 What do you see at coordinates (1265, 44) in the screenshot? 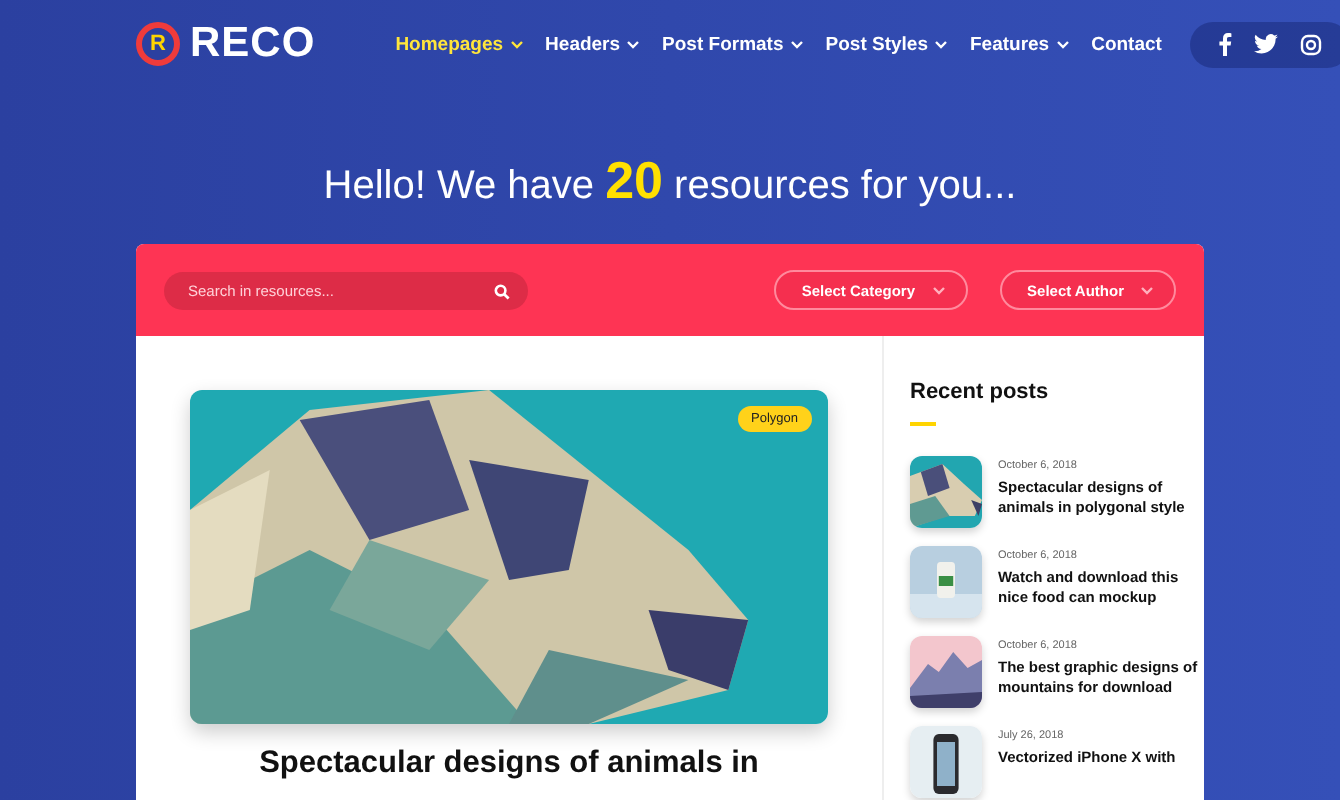
I see `twitter-icon` at bounding box center [1265, 44].